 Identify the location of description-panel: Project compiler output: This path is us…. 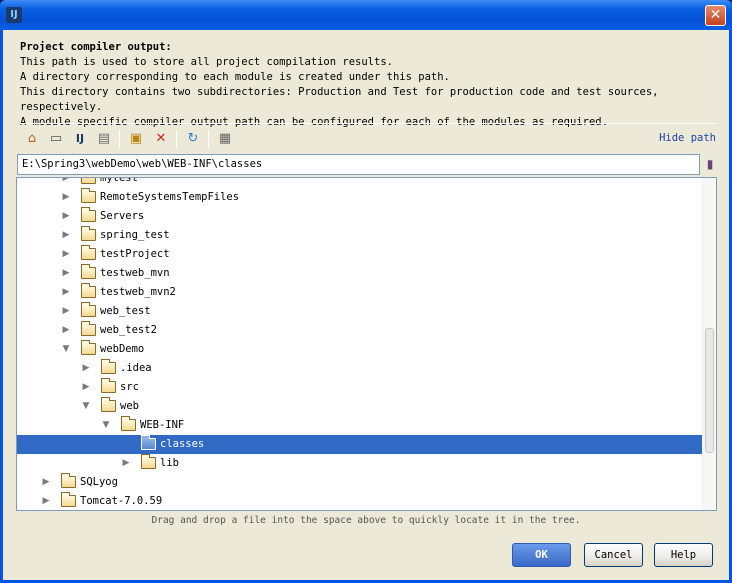
(370, 85).